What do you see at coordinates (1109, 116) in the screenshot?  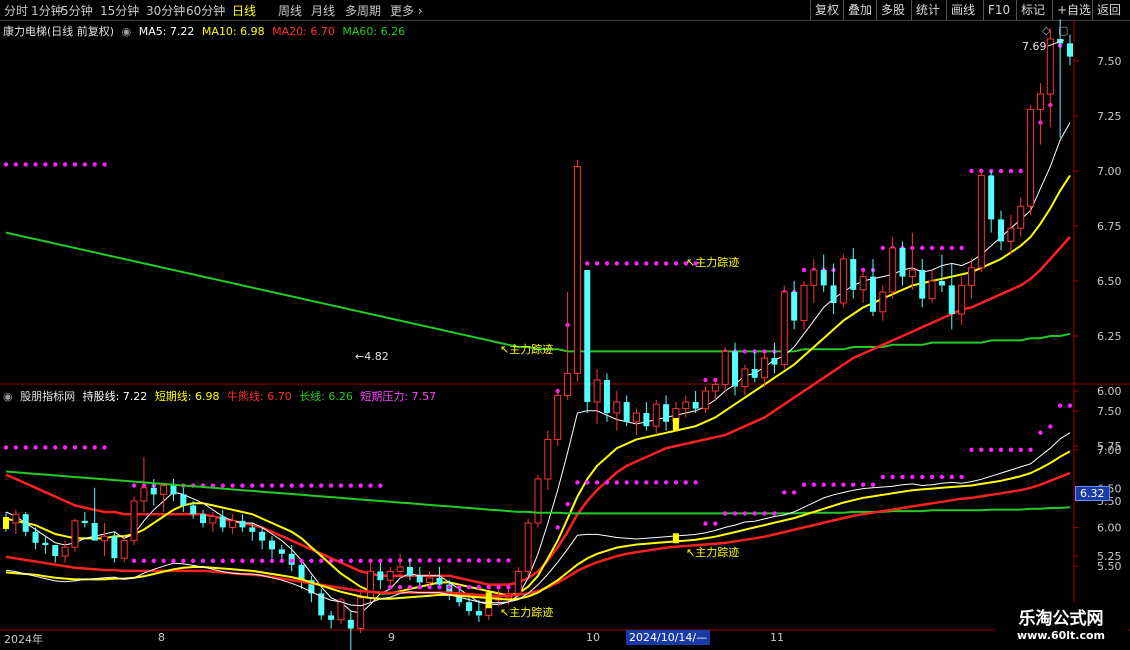 I see `main-axis-label: 7.25` at bounding box center [1109, 116].